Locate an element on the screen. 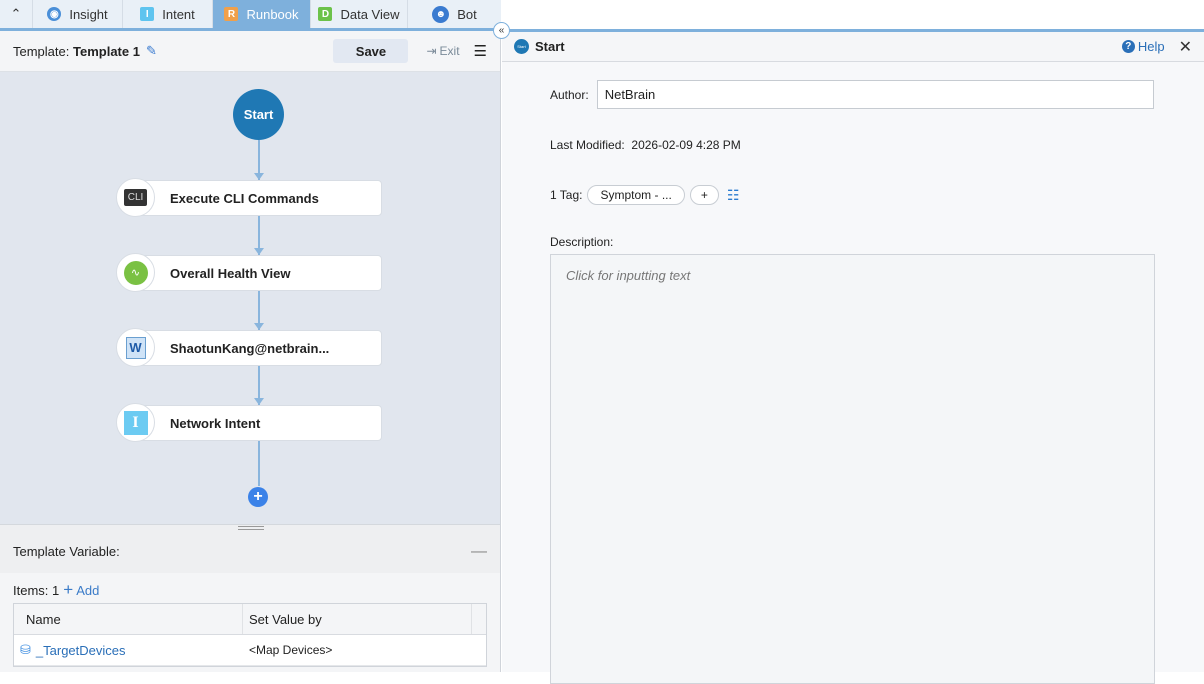  table-row: ⛁ _TargetDevices <Map Devices> is located at coordinates (250, 650).